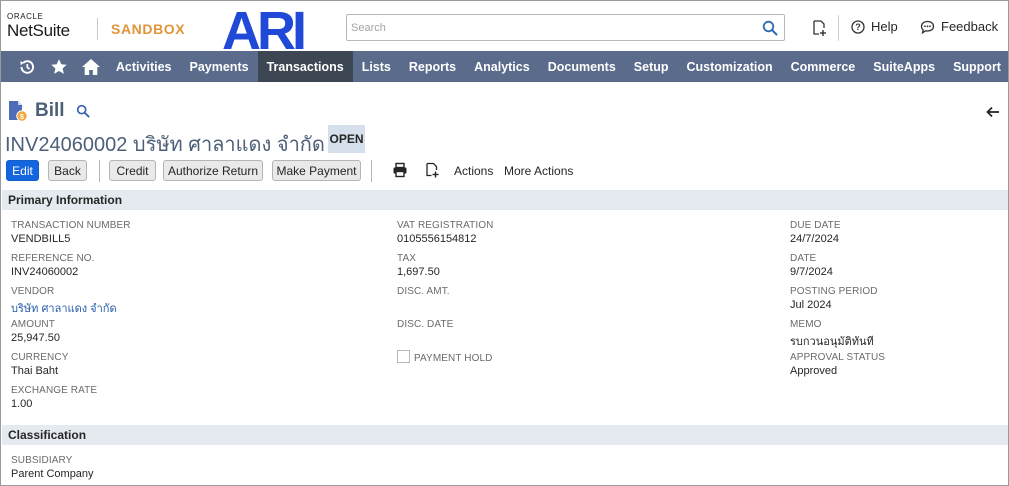 This screenshot has width=1009, height=486. I want to click on oracle-text: ORACLE, so click(25, 16).